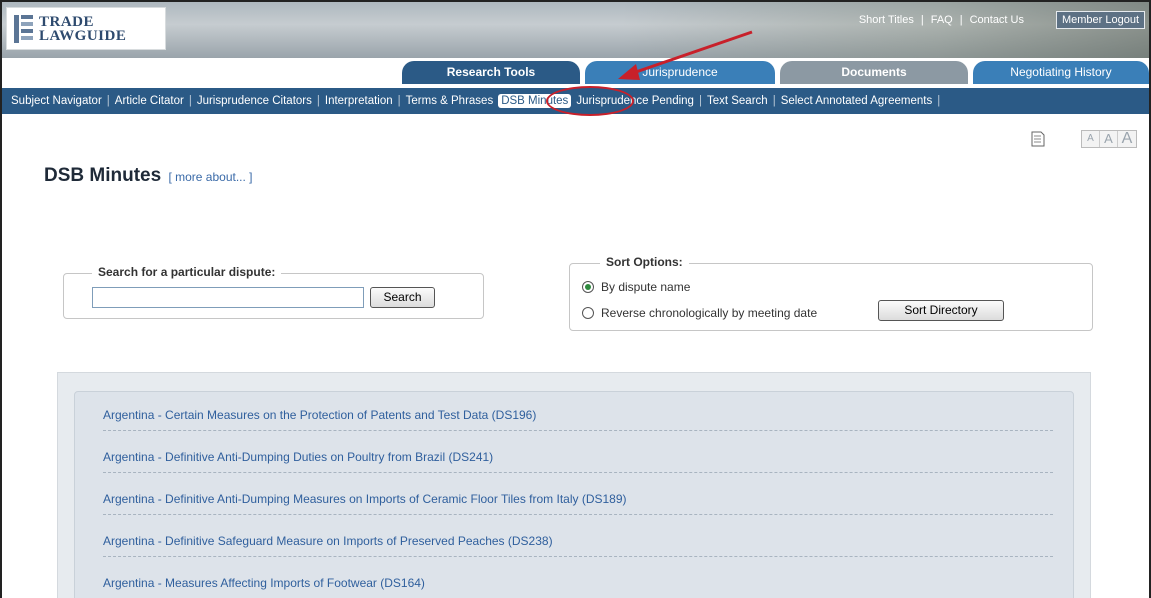 The width and height of the screenshot is (1151, 598). I want to click on font-size-medium-button: A, so click(1109, 139).